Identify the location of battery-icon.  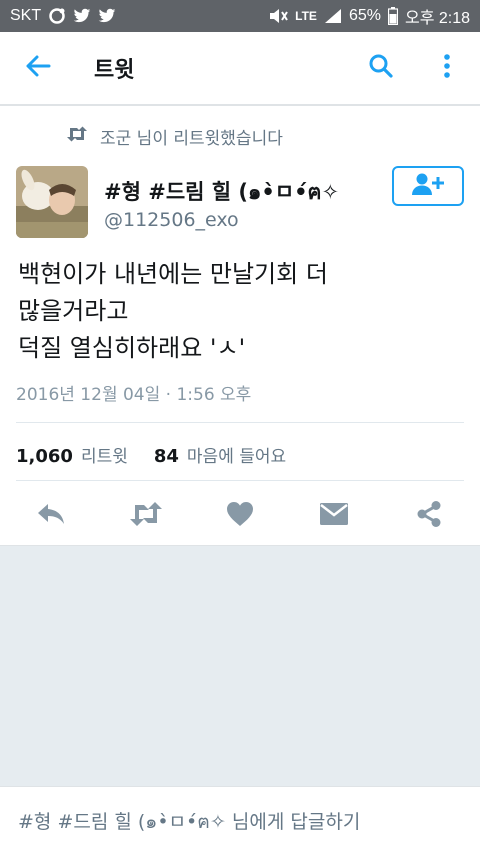
(392, 16).